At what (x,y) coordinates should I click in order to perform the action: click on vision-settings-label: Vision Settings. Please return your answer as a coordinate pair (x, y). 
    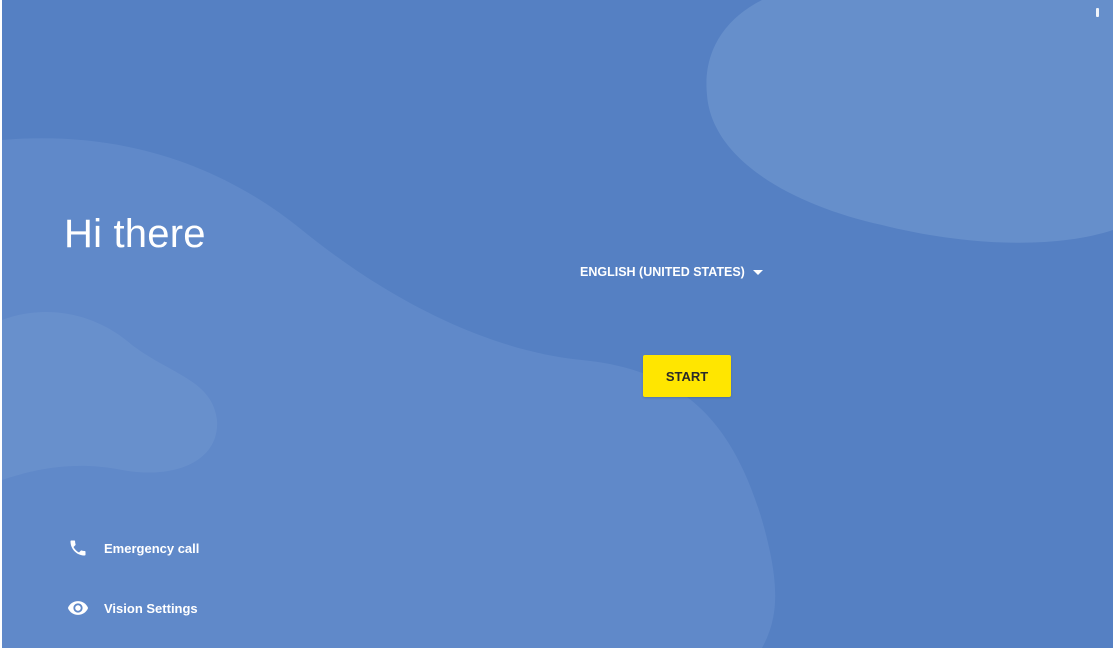
    Looking at the image, I should click on (151, 608).